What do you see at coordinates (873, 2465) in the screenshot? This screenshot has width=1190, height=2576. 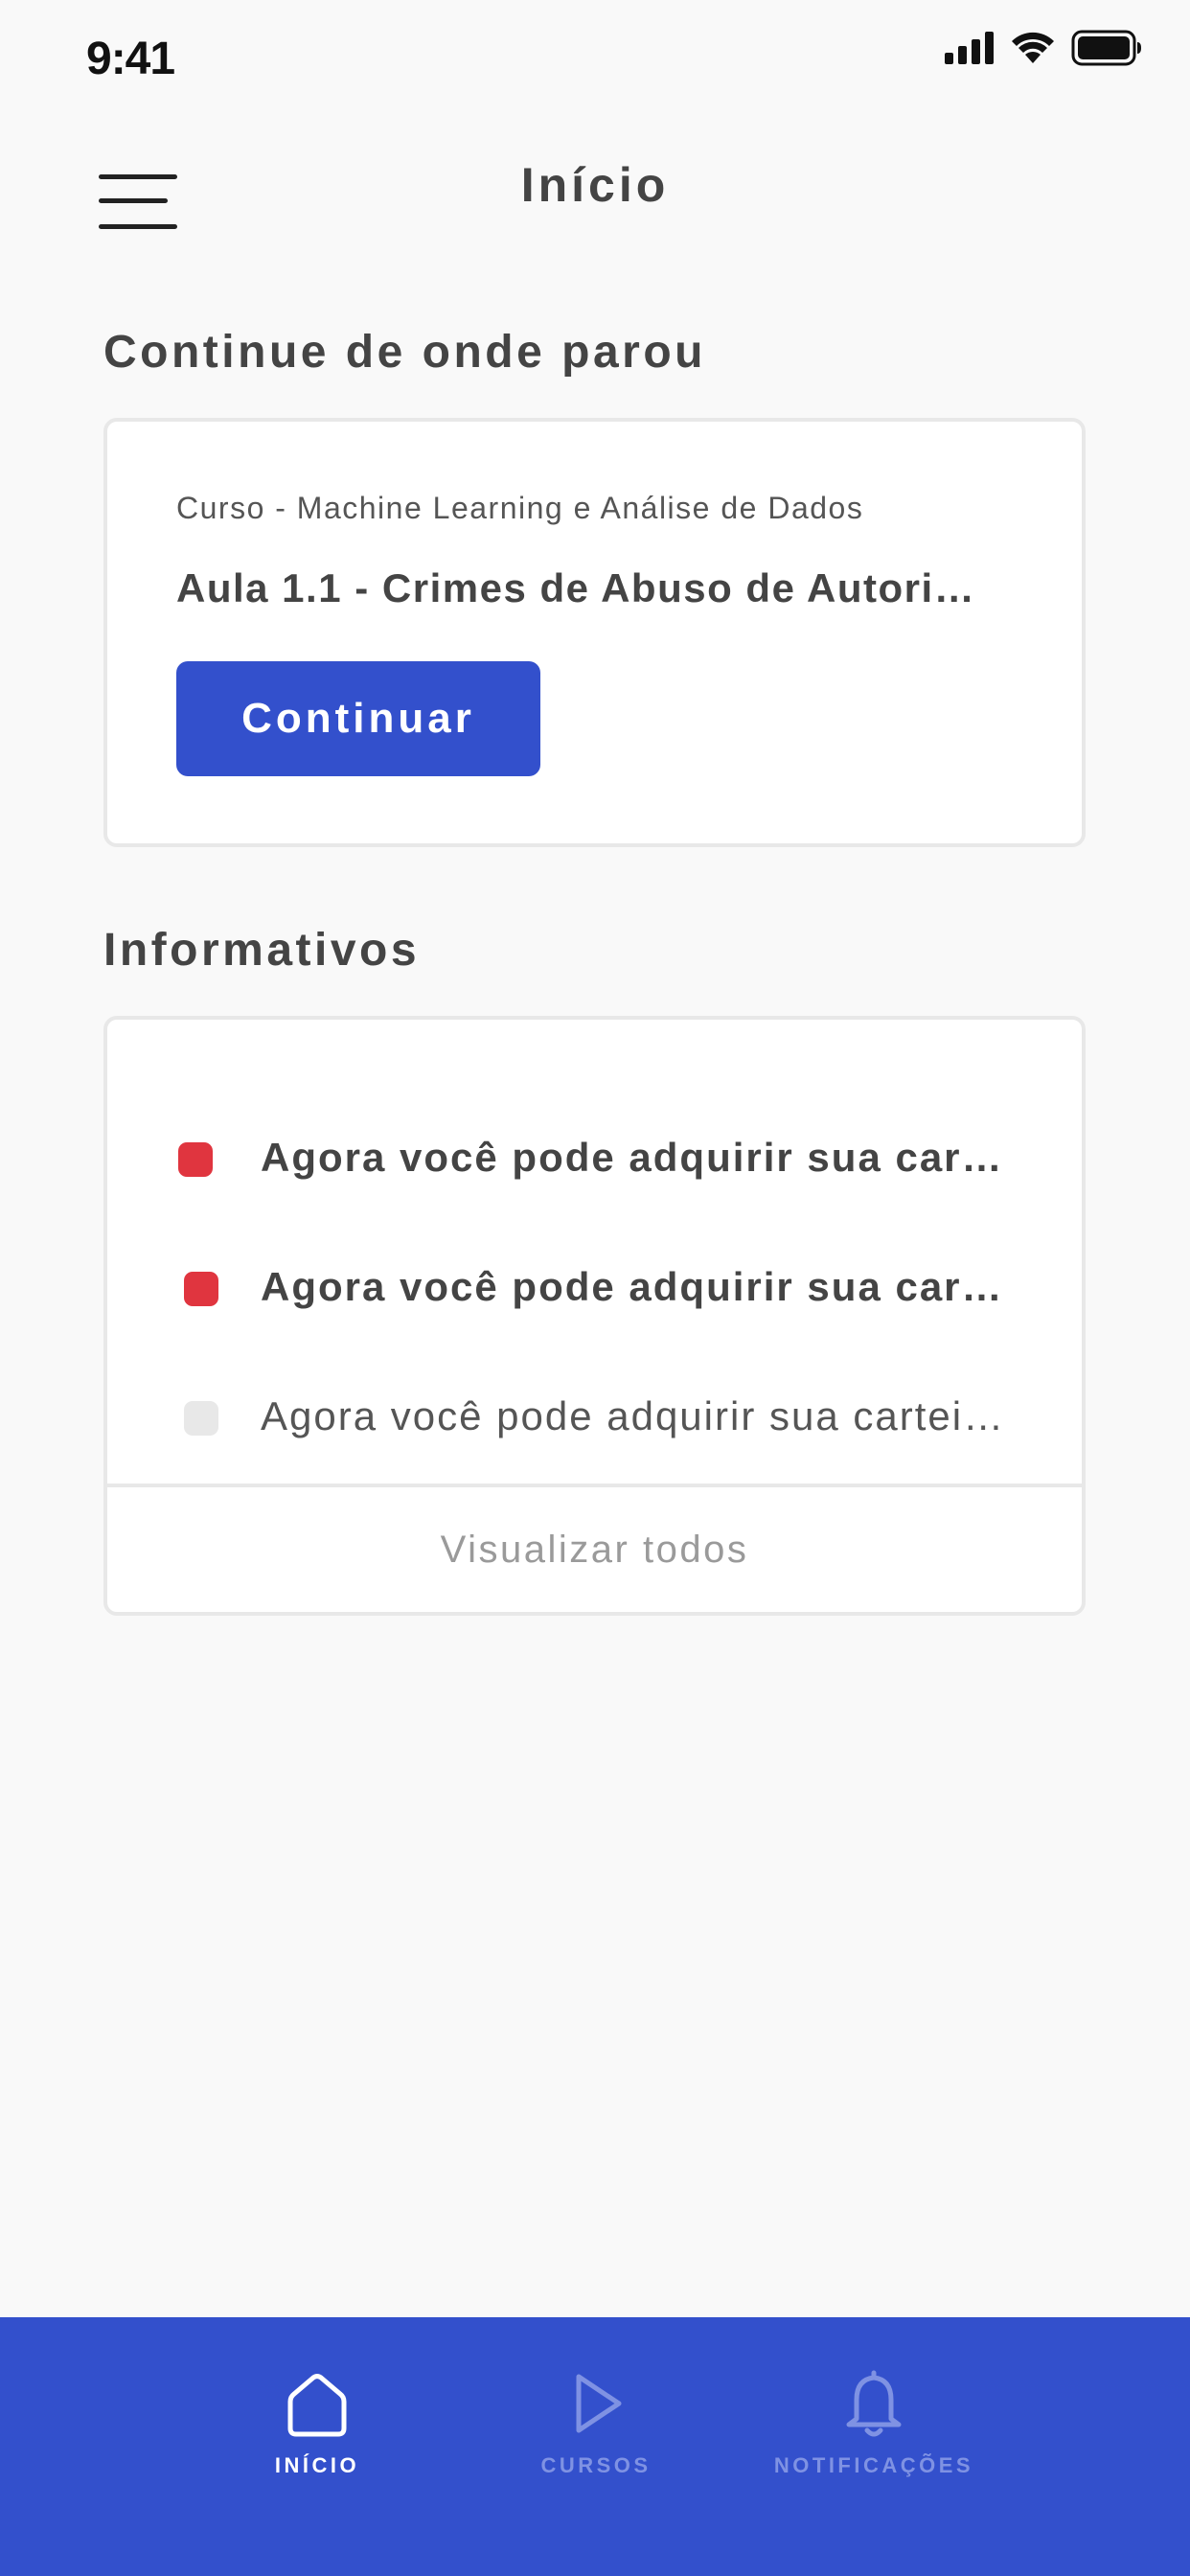 I see `nav-label-notificacoes: NOTIFICAÇÕES` at bounding box center [873, 2465].